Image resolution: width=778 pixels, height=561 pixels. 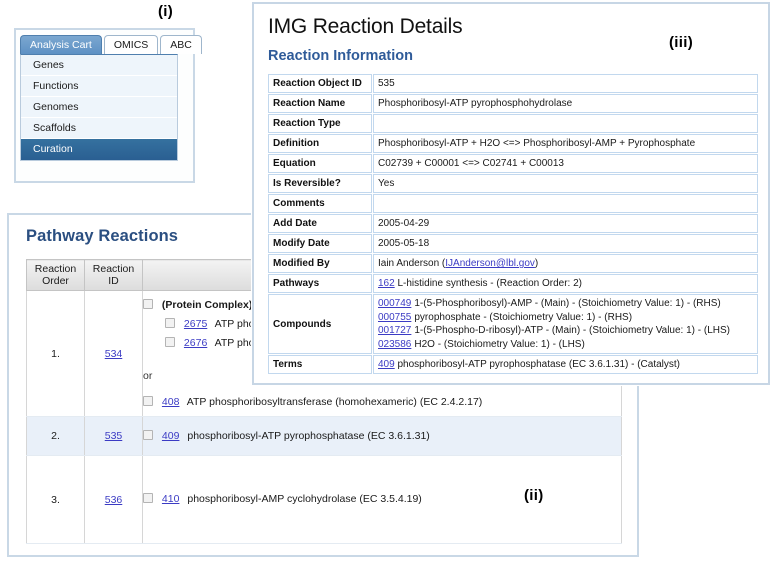 What do you see at coordinates (195, 343) in the screenshot?
I see `complex-member-id-link: 2676` at bounding box center [195, 343].